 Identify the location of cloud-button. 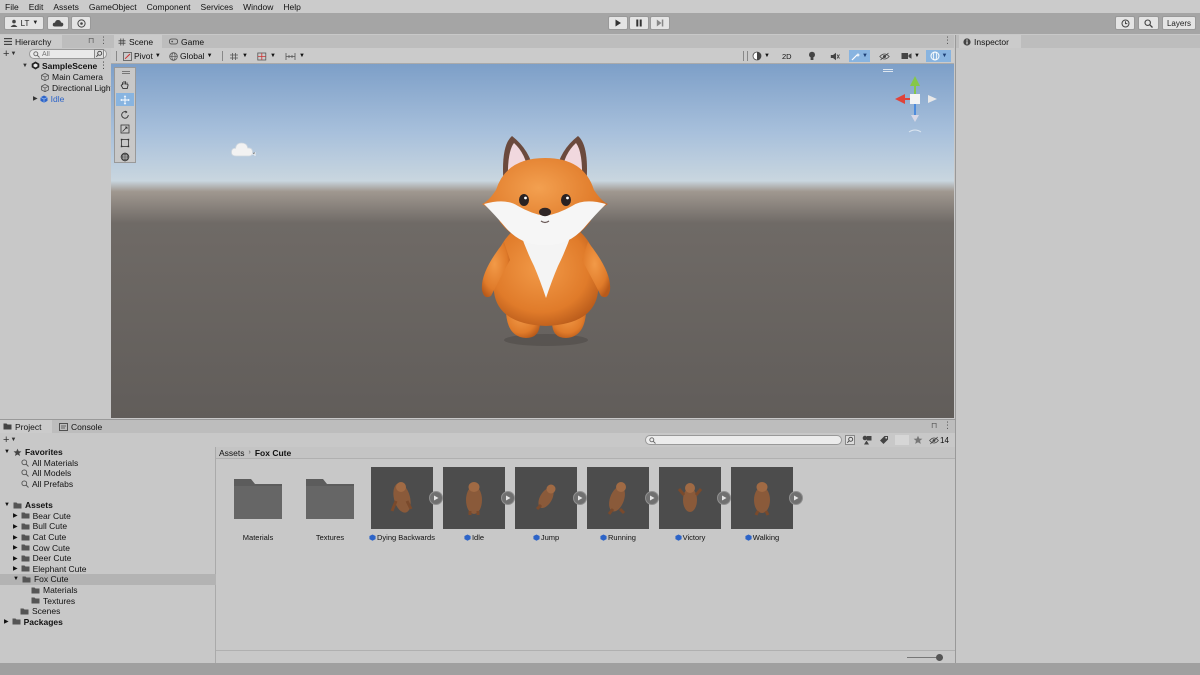
(58, 23).